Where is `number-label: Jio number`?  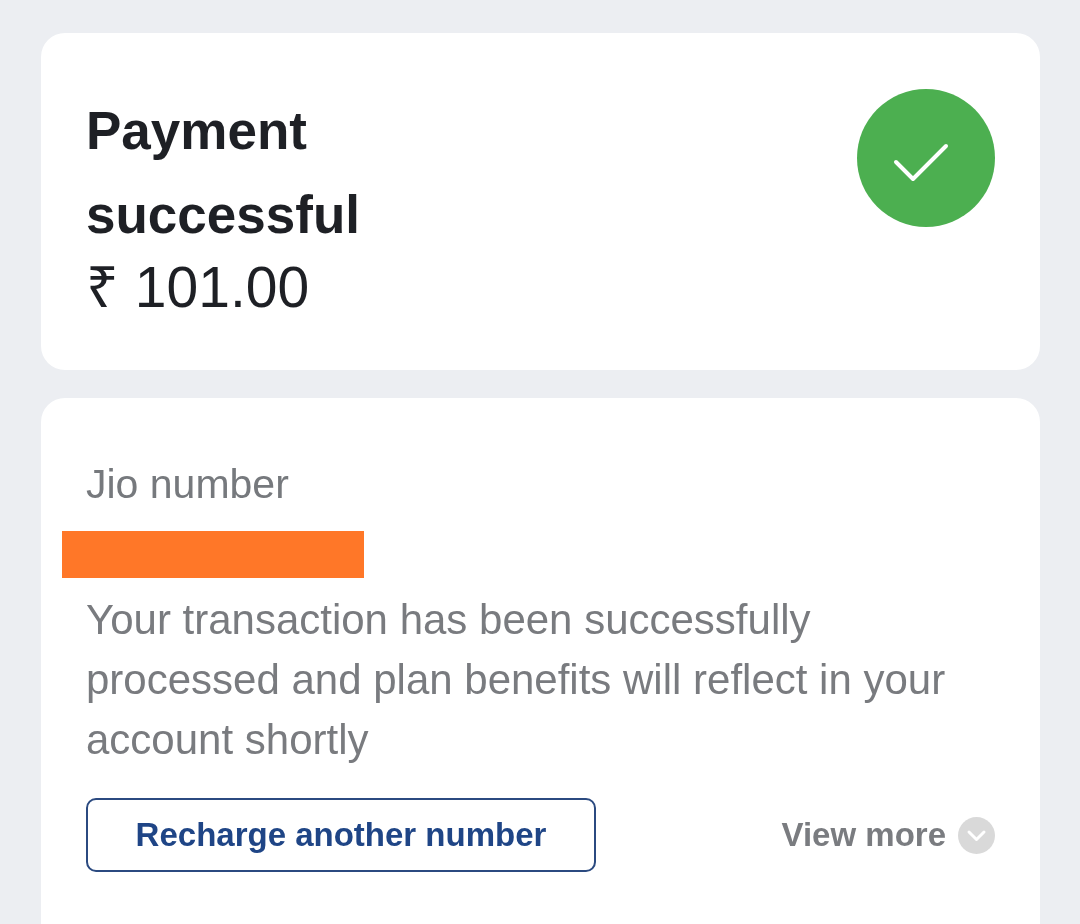 number-label: Jio number is located at coordinates (187, 484).